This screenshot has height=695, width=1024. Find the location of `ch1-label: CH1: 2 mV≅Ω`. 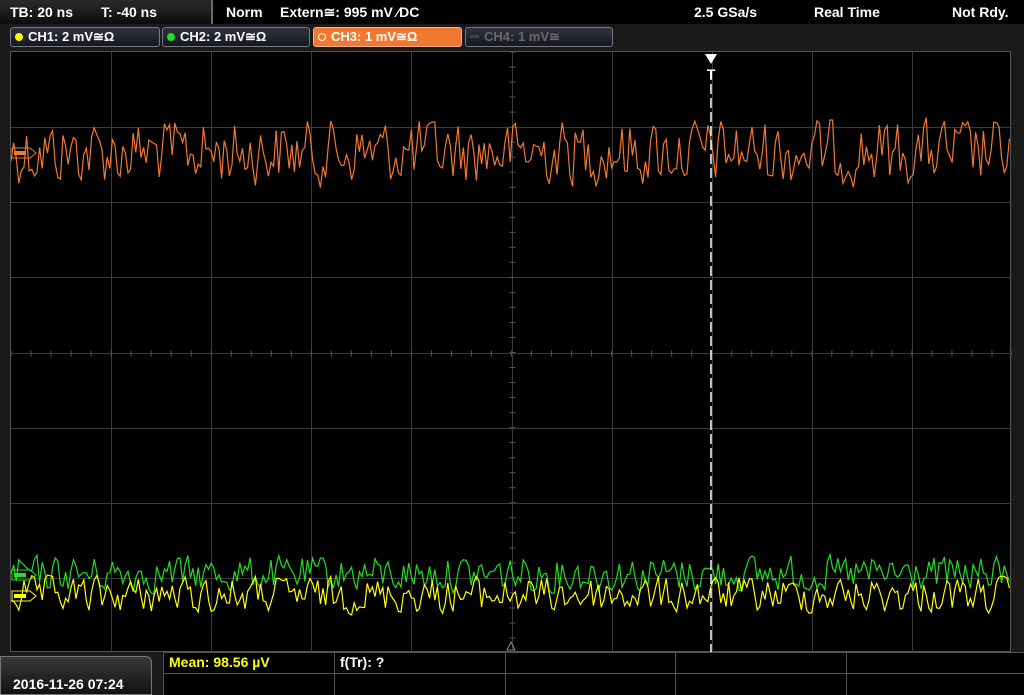

ch1-label: CH1: 2 mV≅Ω is located at coordinates (71, 36).